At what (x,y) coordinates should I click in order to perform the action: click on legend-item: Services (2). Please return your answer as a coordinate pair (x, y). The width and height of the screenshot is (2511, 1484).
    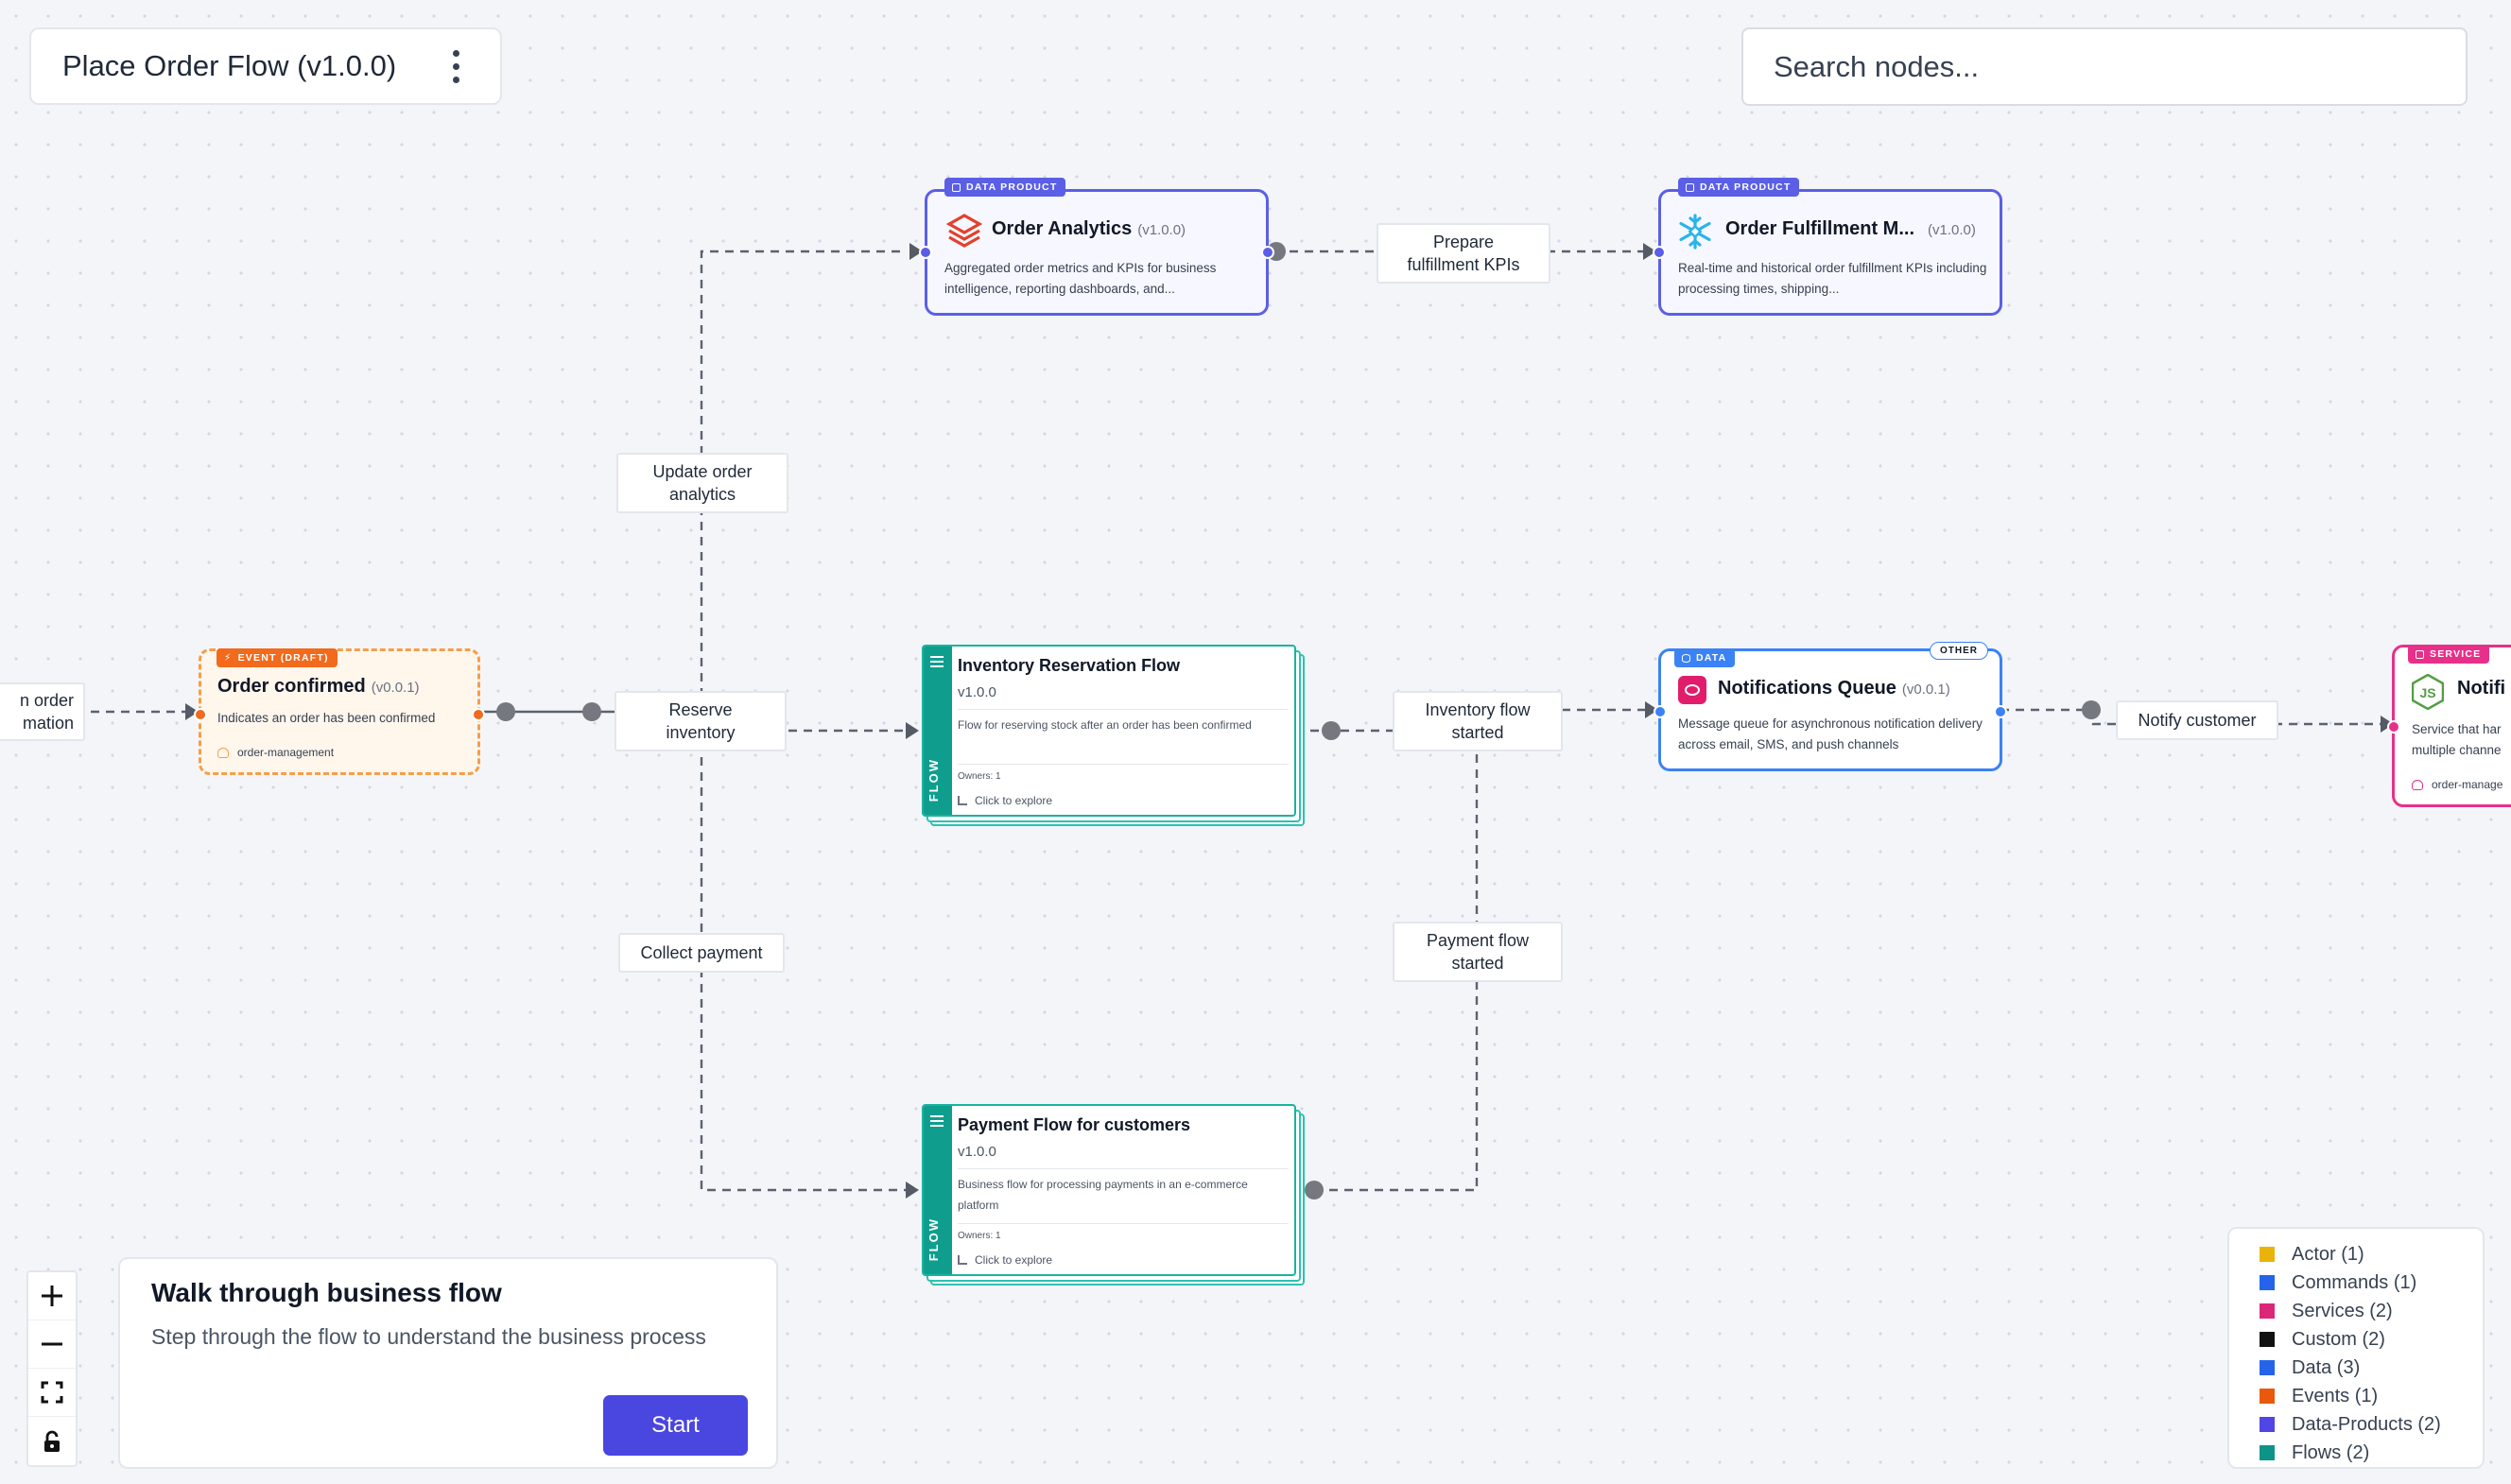
    Looking at the image, I should click on (2371, 1311).